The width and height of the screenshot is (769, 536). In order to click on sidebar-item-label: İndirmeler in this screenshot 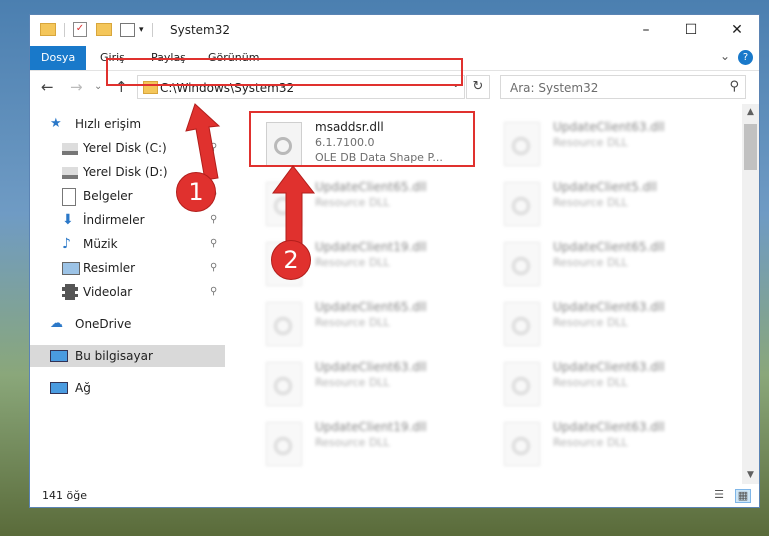, I will do `click(114, 220)`.